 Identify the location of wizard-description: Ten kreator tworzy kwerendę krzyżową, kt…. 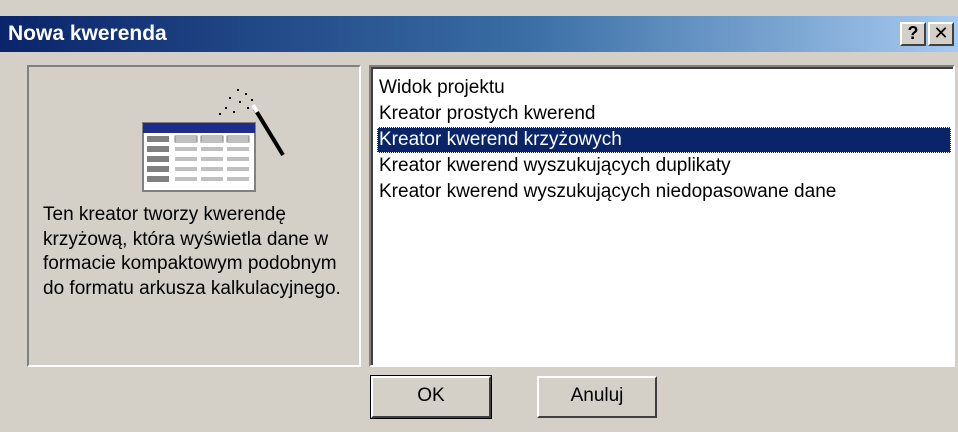
(192, 251).